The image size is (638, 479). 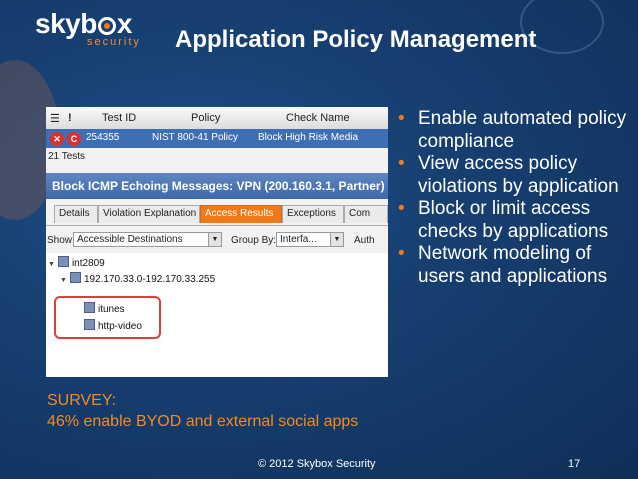 What do you see at coordinates (241, 214) in the screenshot?
I see `tab-access-results: Access Results` at bounding box center [241, 214].